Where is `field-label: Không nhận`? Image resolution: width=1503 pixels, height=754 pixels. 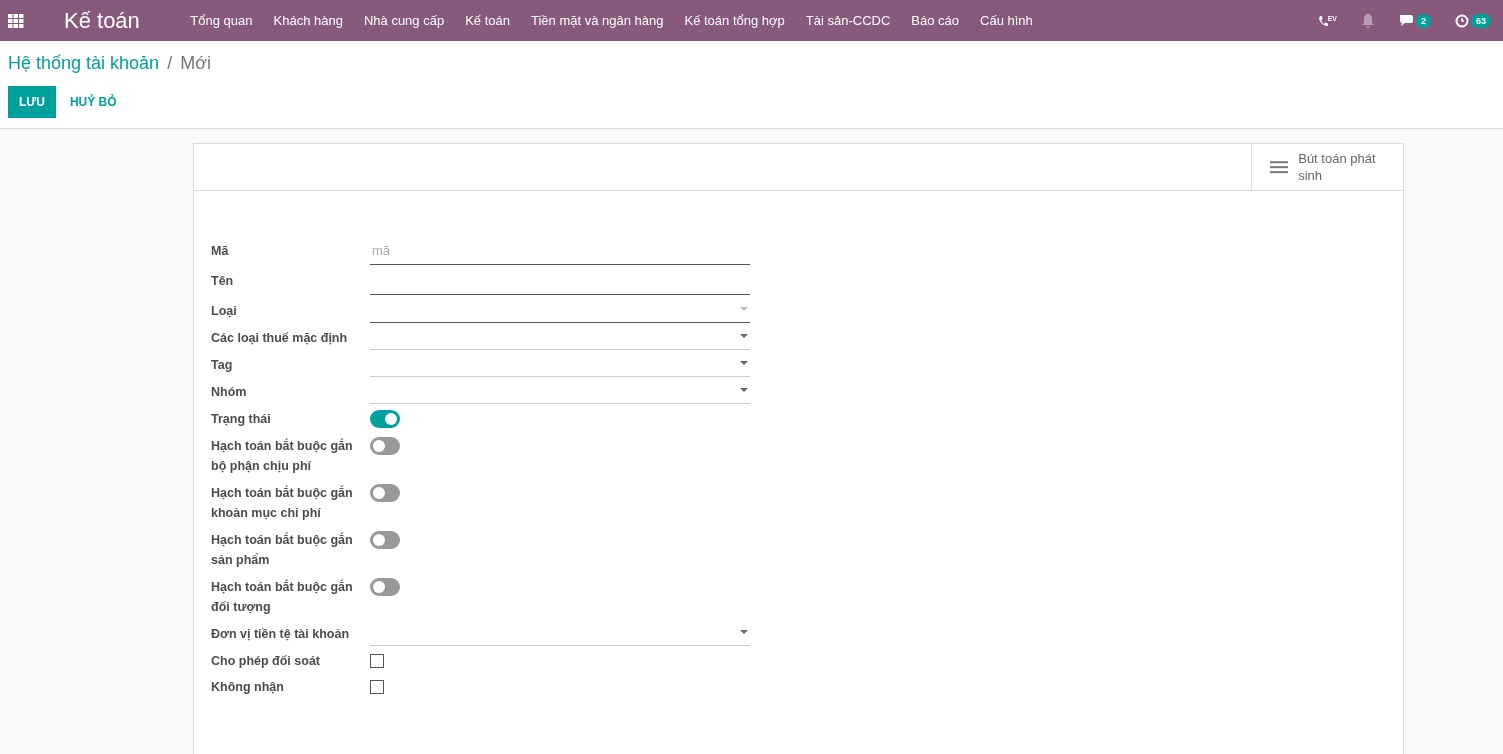 field-label: Không nhận is located at coordinates (248, 687).